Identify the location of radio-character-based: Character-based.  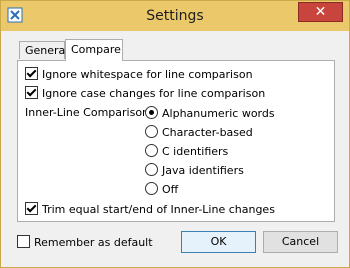
(199, 132).